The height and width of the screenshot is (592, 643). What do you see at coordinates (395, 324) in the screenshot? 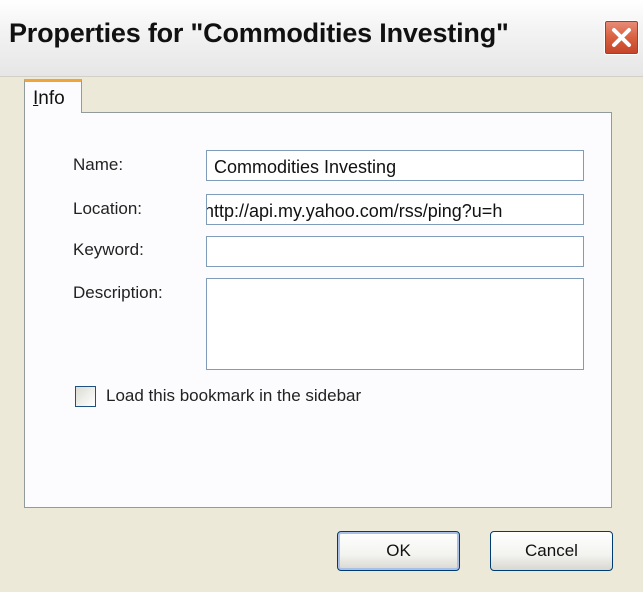
I see `description-field` at bounding box center [395, 324].